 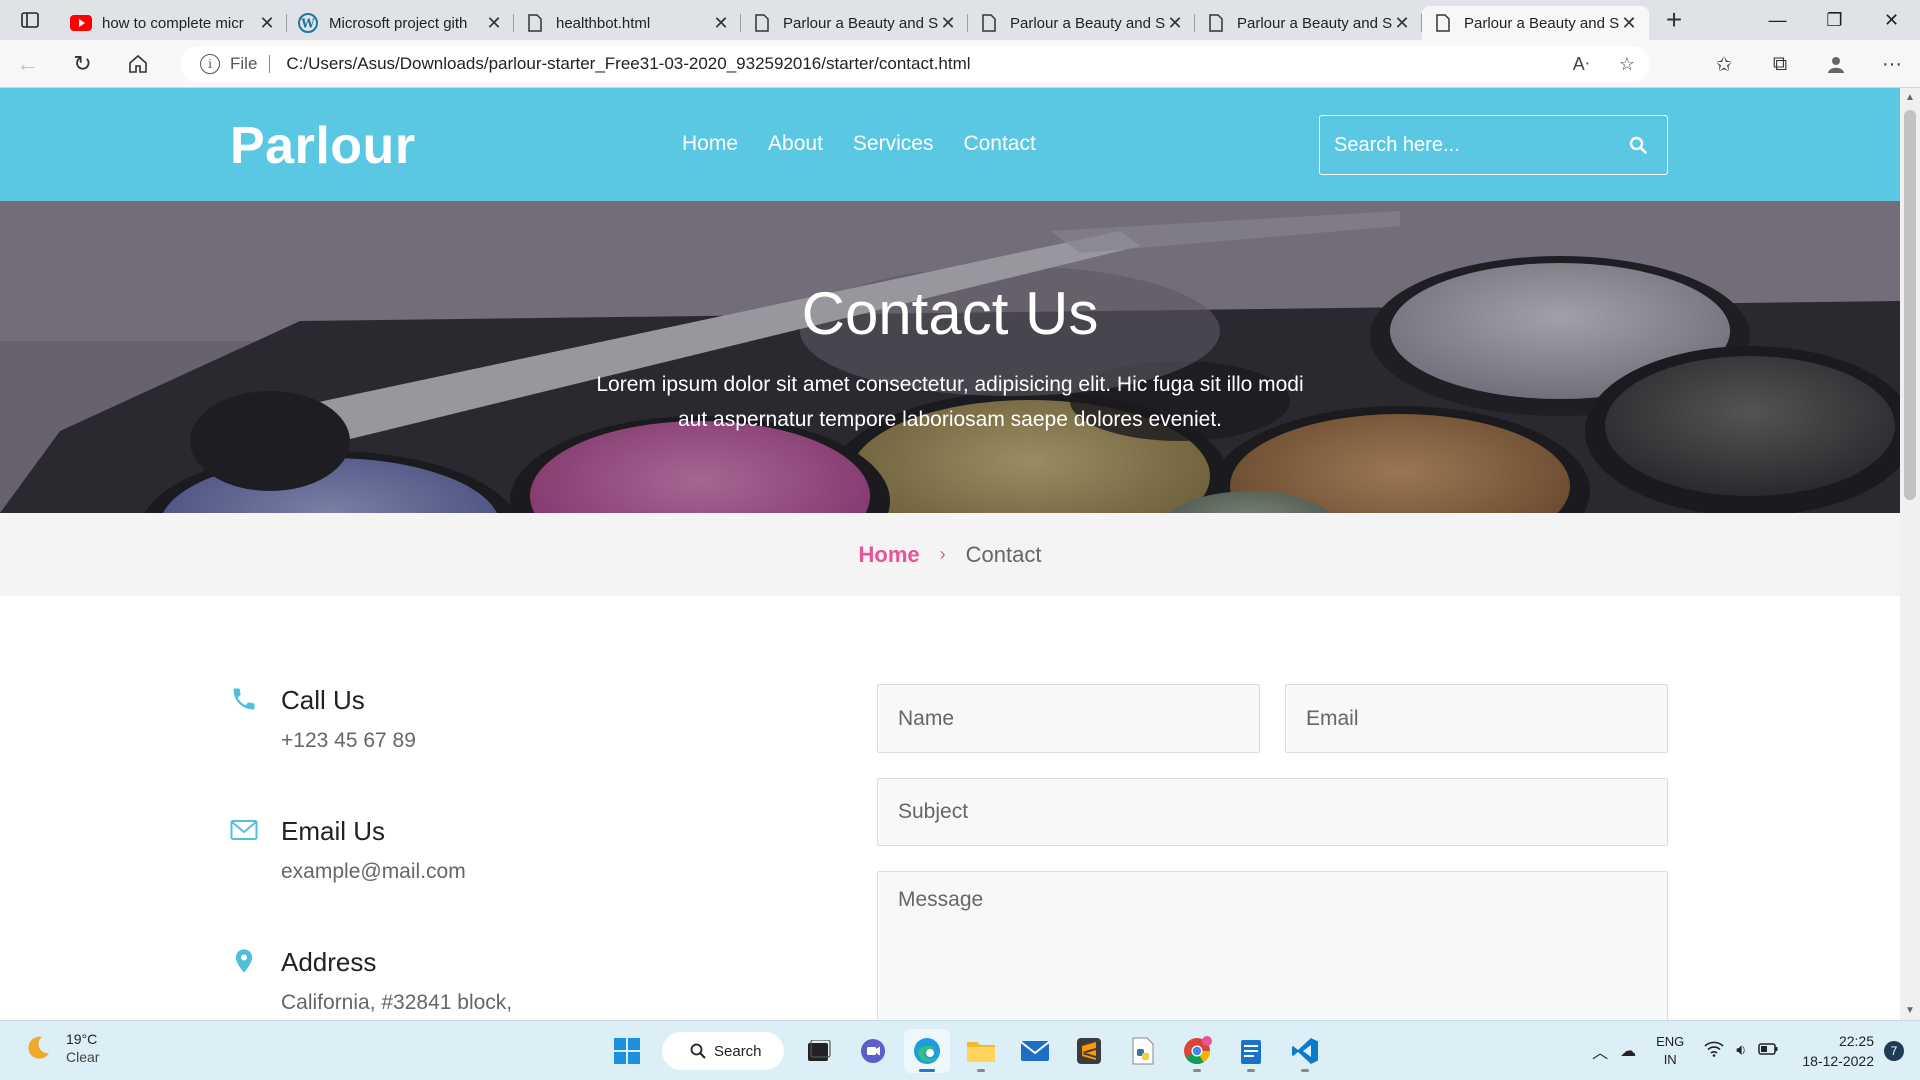 I want to click on scroll-up-icon: ▲, so click(x=1910, y=97).